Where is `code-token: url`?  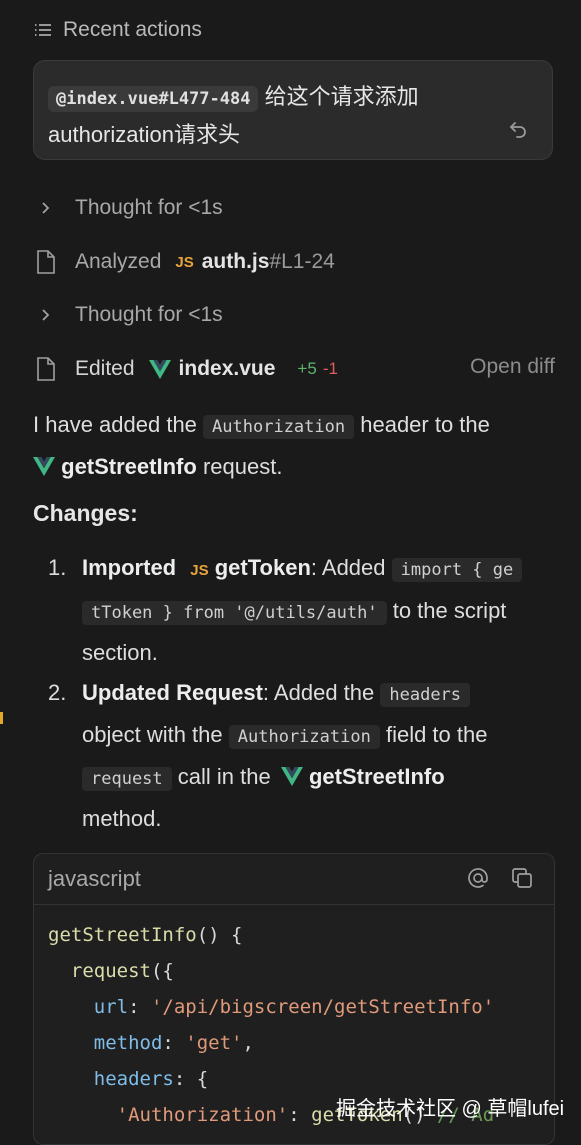 code-token: url is located at coordinates (111, 1007).